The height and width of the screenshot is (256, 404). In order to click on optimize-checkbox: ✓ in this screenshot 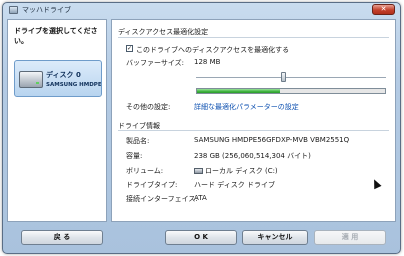, I will do `click(129, 48)`.